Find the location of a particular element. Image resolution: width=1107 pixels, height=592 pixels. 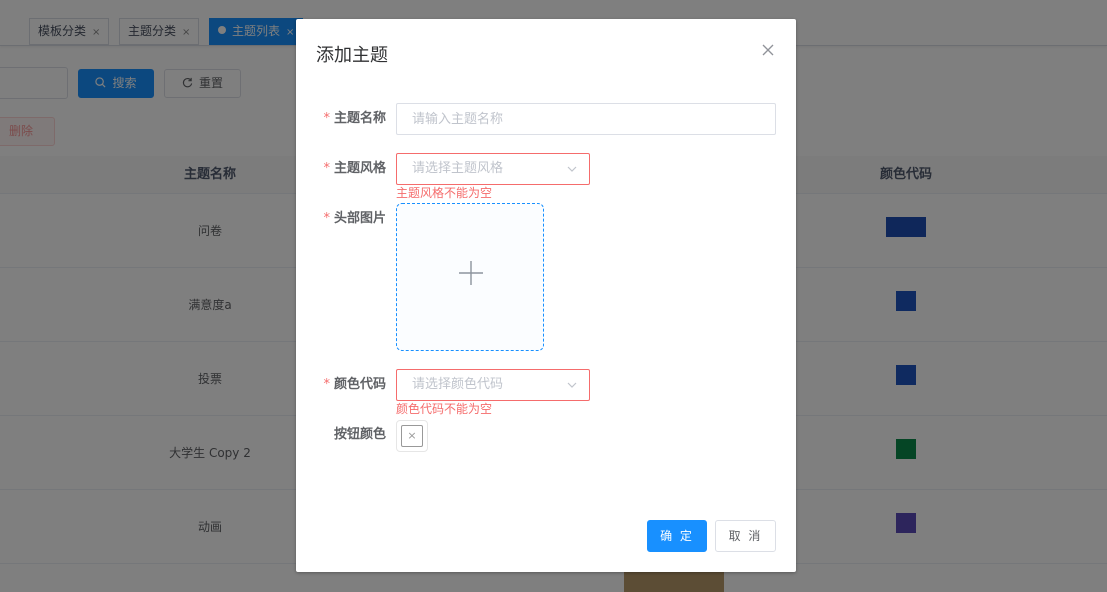

color-code-label-text: 颜色代码 is located at coordinates (359, 384).